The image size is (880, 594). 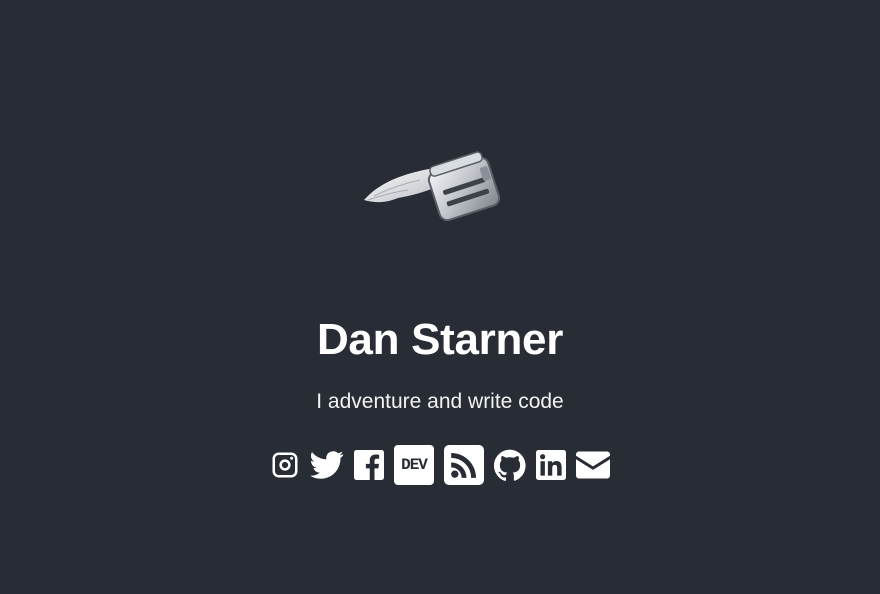 I want to click on github-icon, so click(x=510, y=465).